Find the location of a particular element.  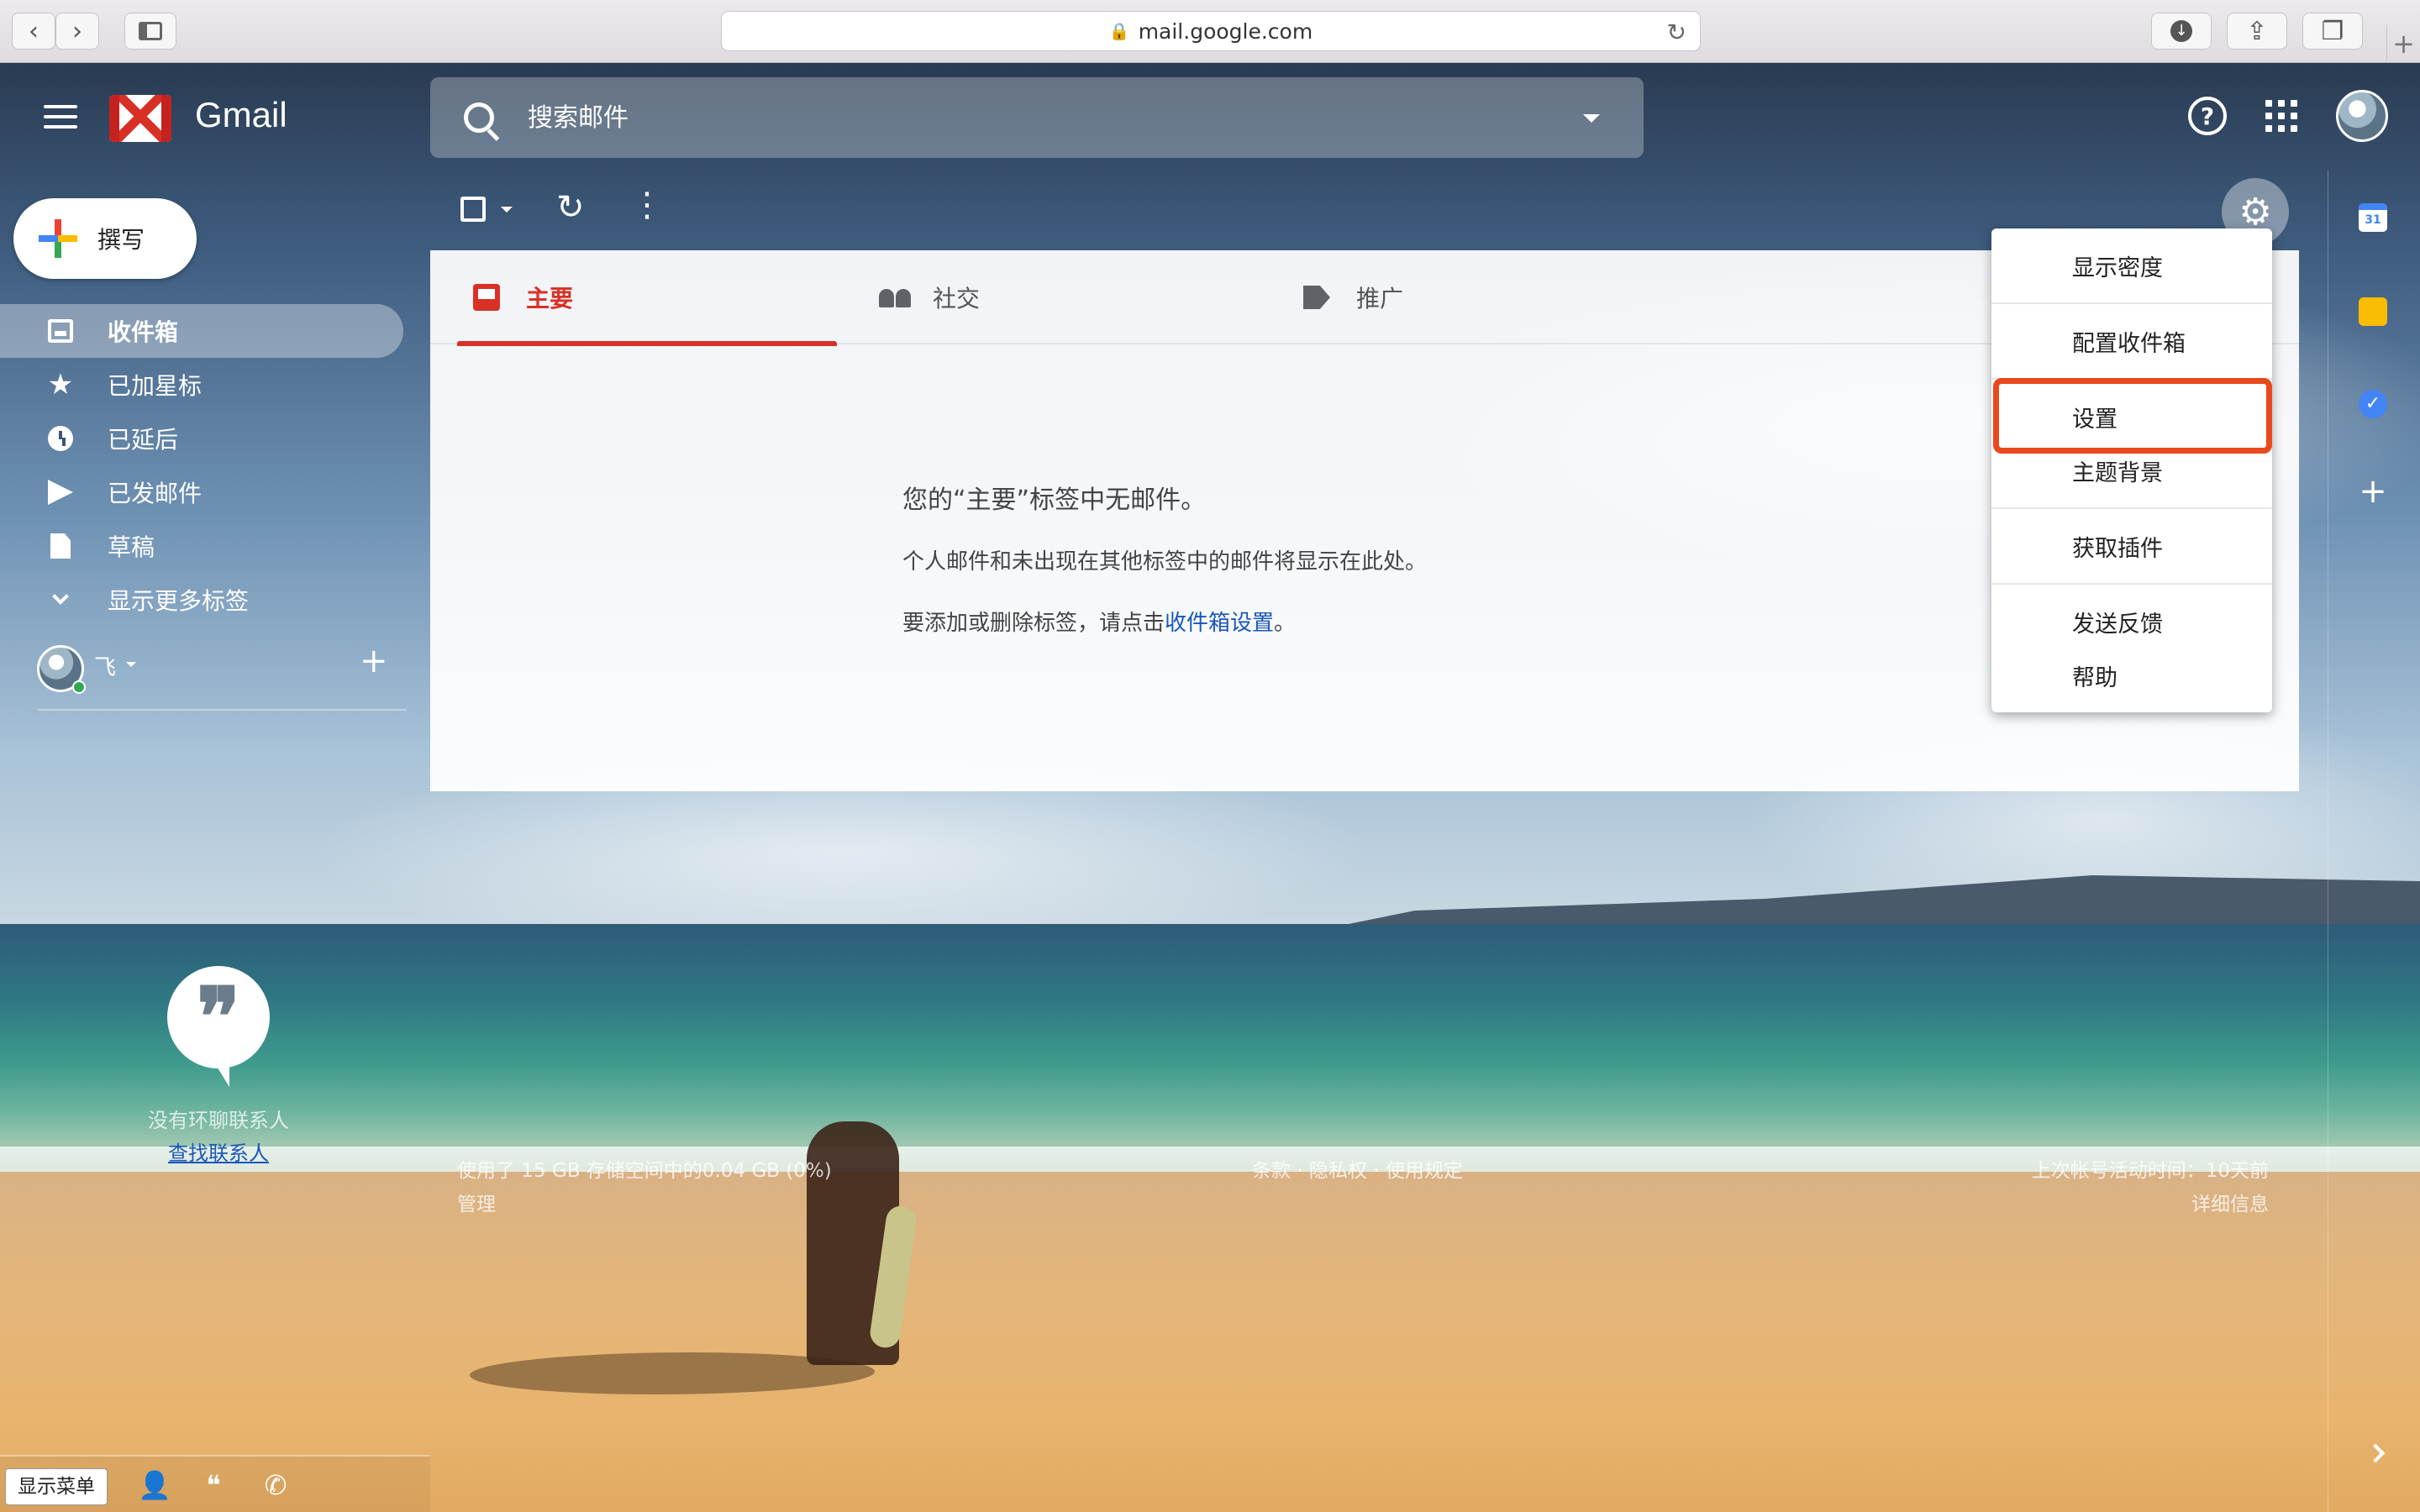

menu-item-label: 显示密度 is located at coordinates (2117, 268).